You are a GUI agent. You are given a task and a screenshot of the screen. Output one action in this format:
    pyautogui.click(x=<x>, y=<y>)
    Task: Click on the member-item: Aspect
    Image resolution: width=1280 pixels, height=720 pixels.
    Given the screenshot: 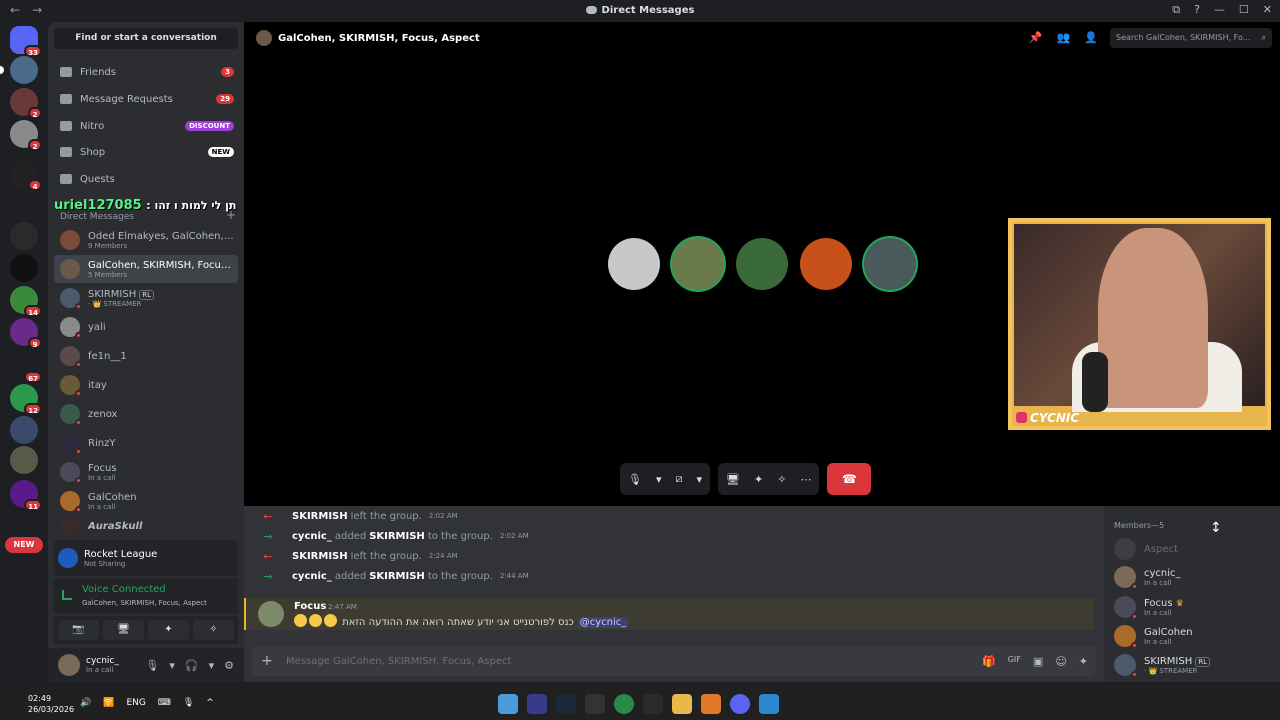 What is the action you would take?
    pyautogui.click(x=1146, y=549)
    